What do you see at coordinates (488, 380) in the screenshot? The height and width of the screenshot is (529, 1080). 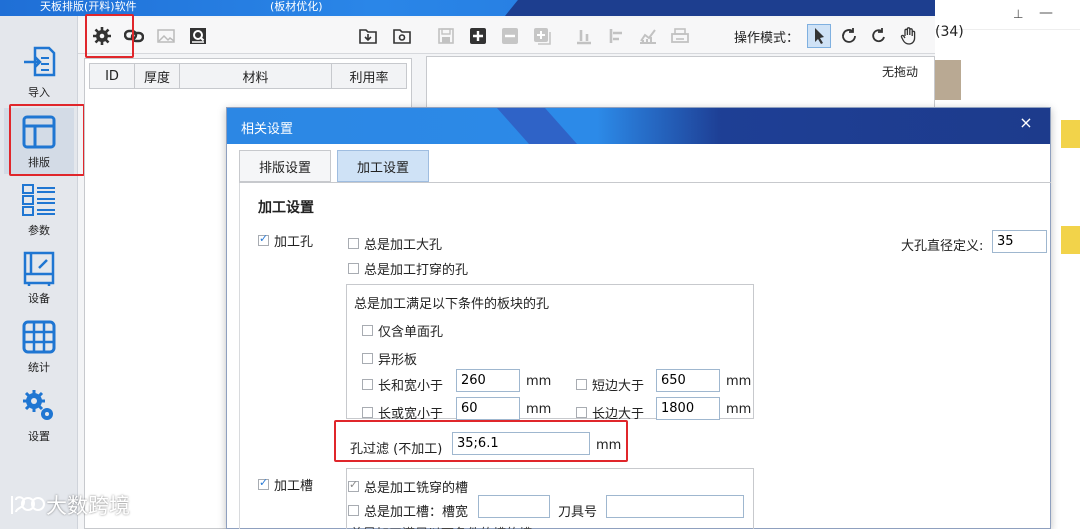 I see `len-and-width-input` at bounding box center [488, 380].